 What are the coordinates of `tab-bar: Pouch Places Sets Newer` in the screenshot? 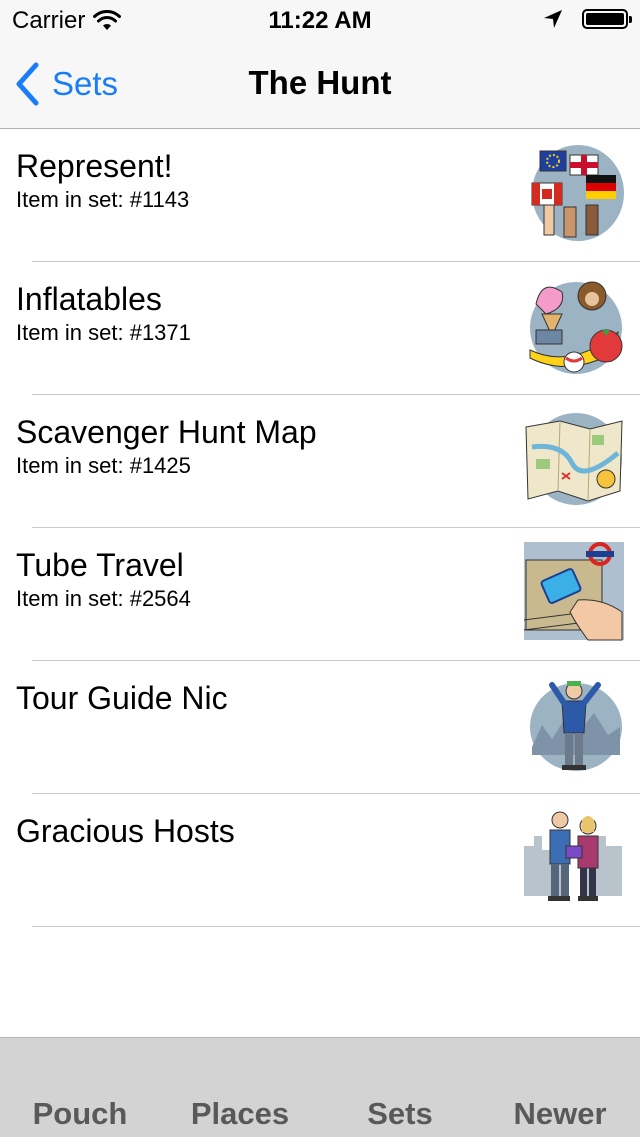 It's located at (320, 1087).